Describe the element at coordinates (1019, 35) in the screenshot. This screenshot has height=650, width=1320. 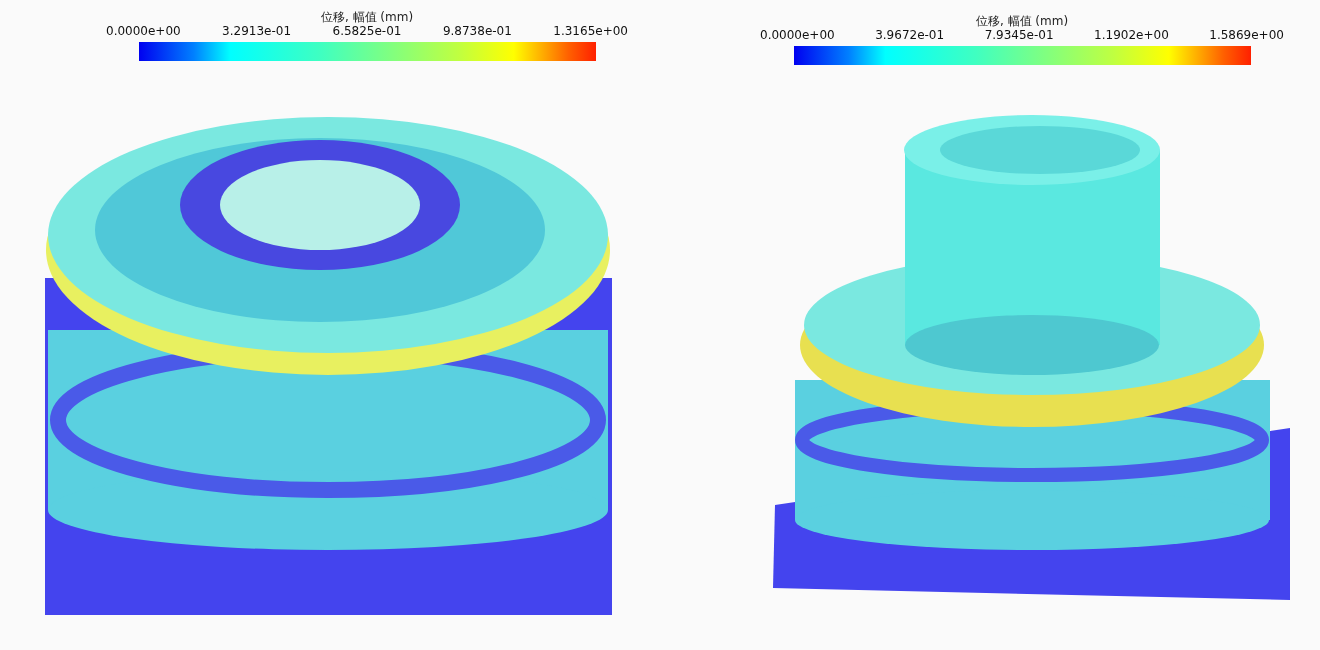
I see `legend-tick-label: 7.9345e-01` at that location.